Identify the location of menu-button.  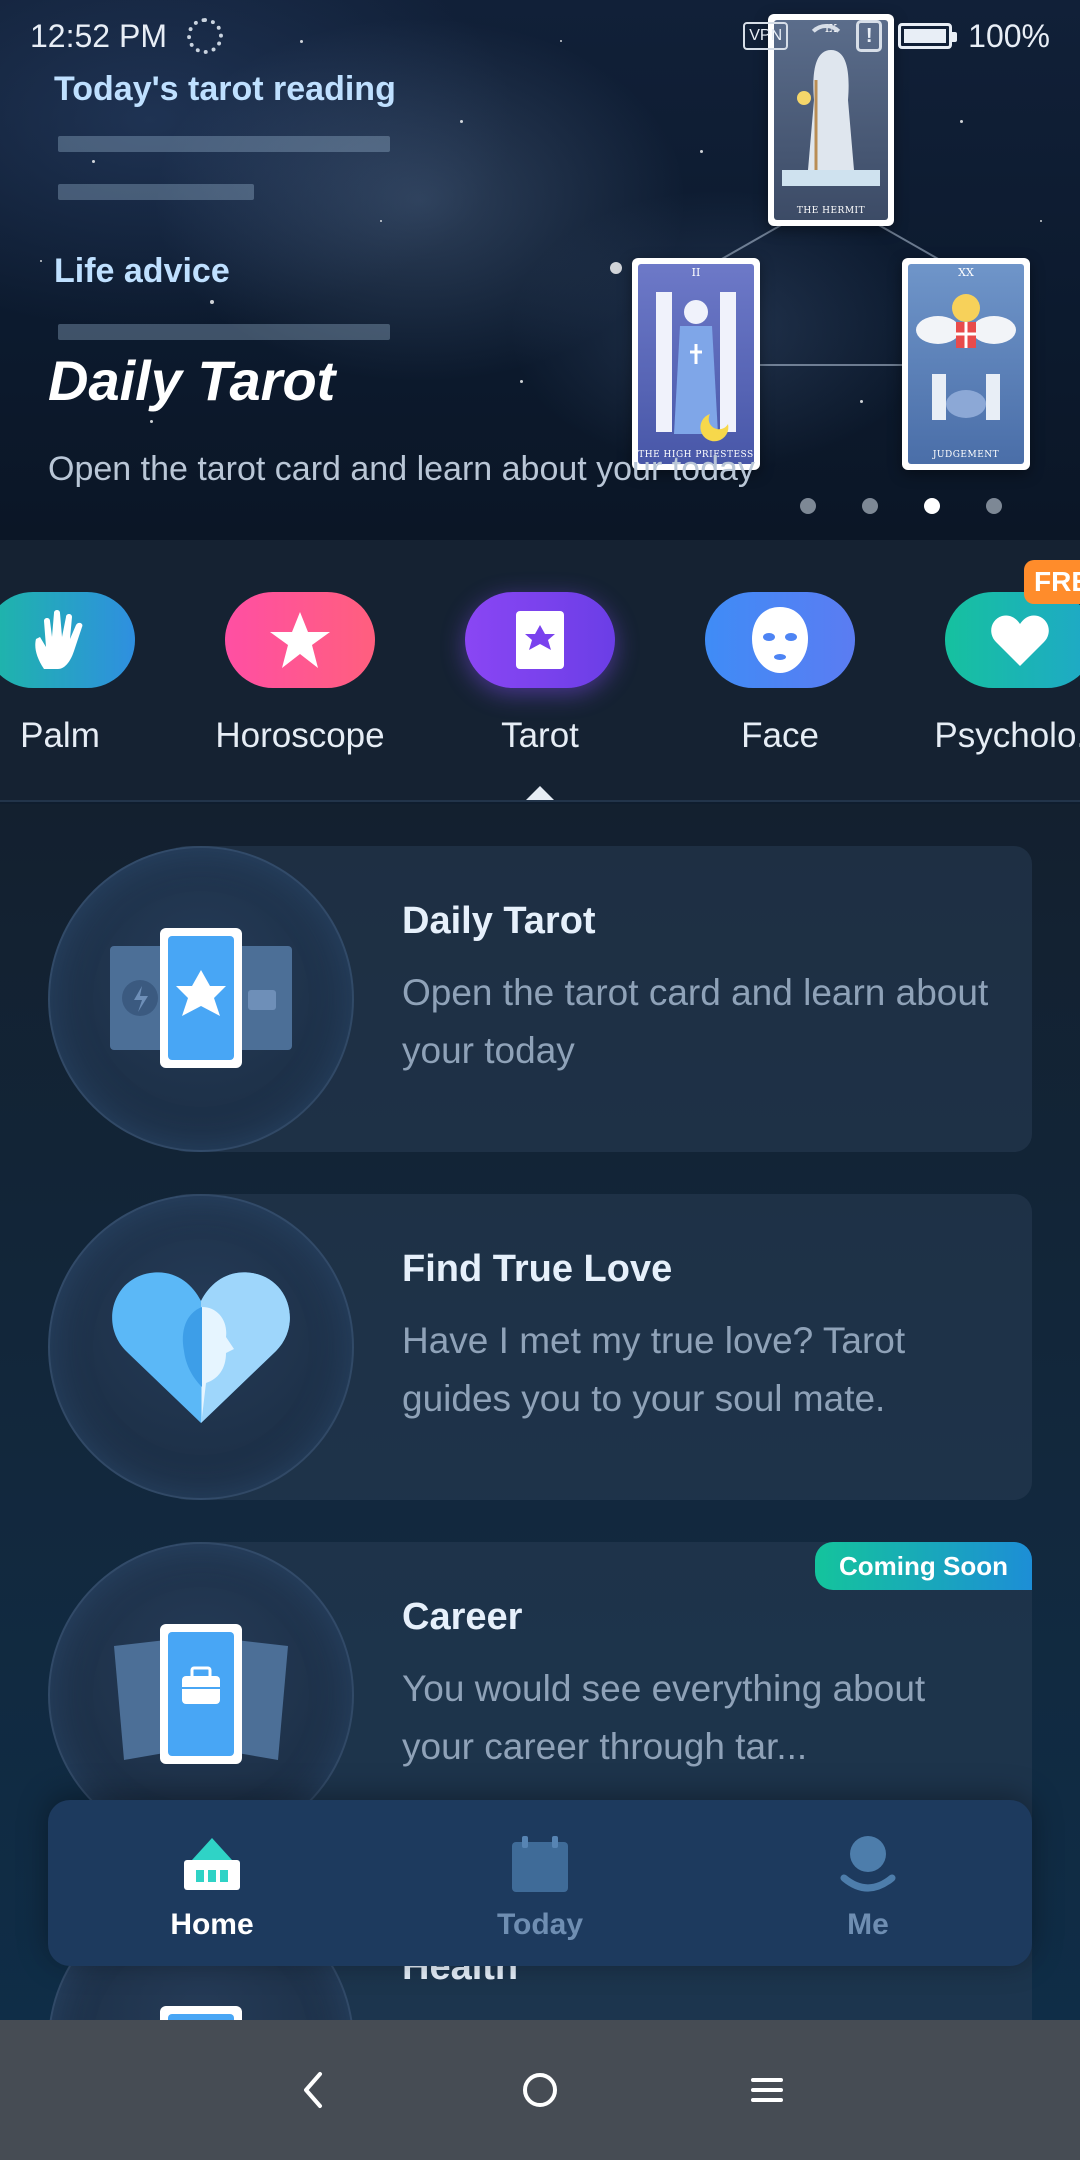
(767, 2090).